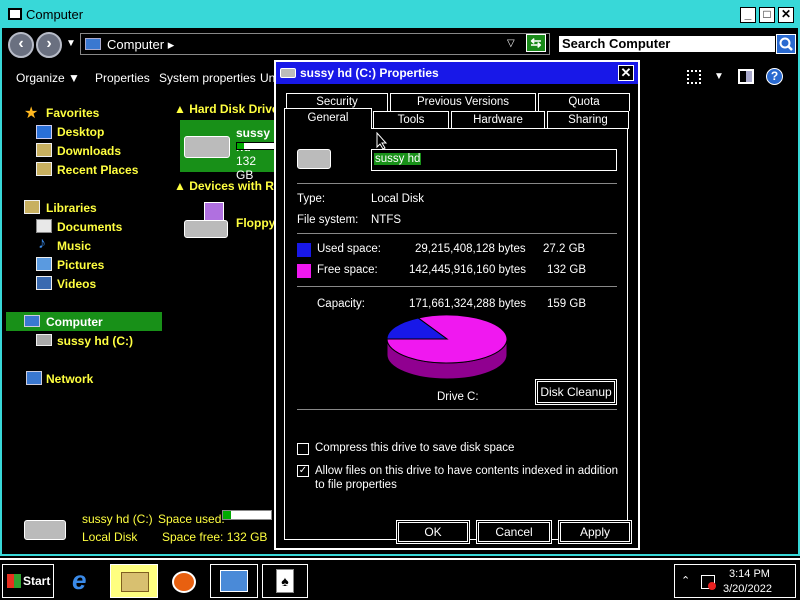  I want to click on view-dropdown-icon: ▼, so click(719, 76).